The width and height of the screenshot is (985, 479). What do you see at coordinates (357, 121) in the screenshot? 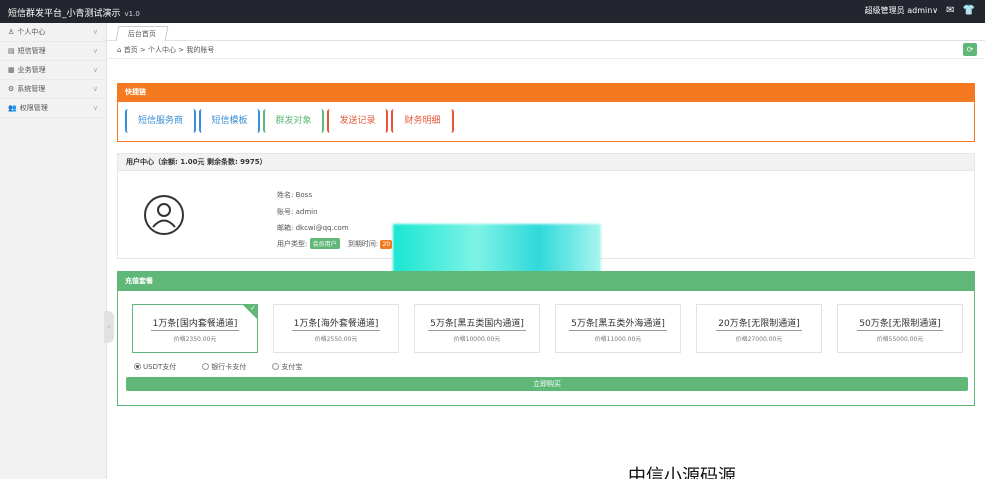
I see `send-records-button: 发送记录` at bounding box center [357, 121].